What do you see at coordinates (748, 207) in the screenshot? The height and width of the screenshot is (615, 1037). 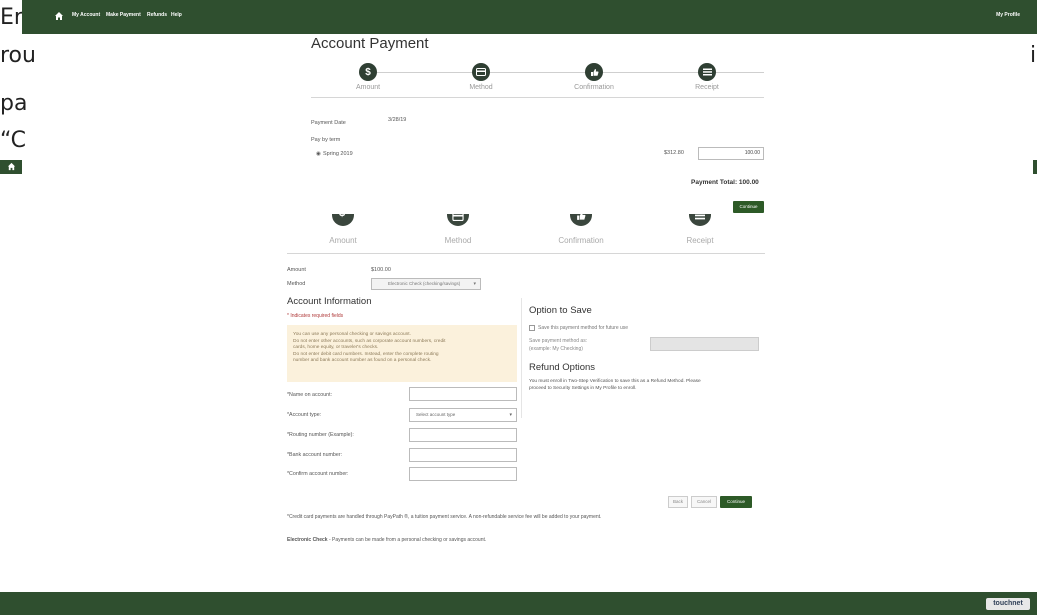 I see `continue-button: Continue` at bounding box center [748, 207].